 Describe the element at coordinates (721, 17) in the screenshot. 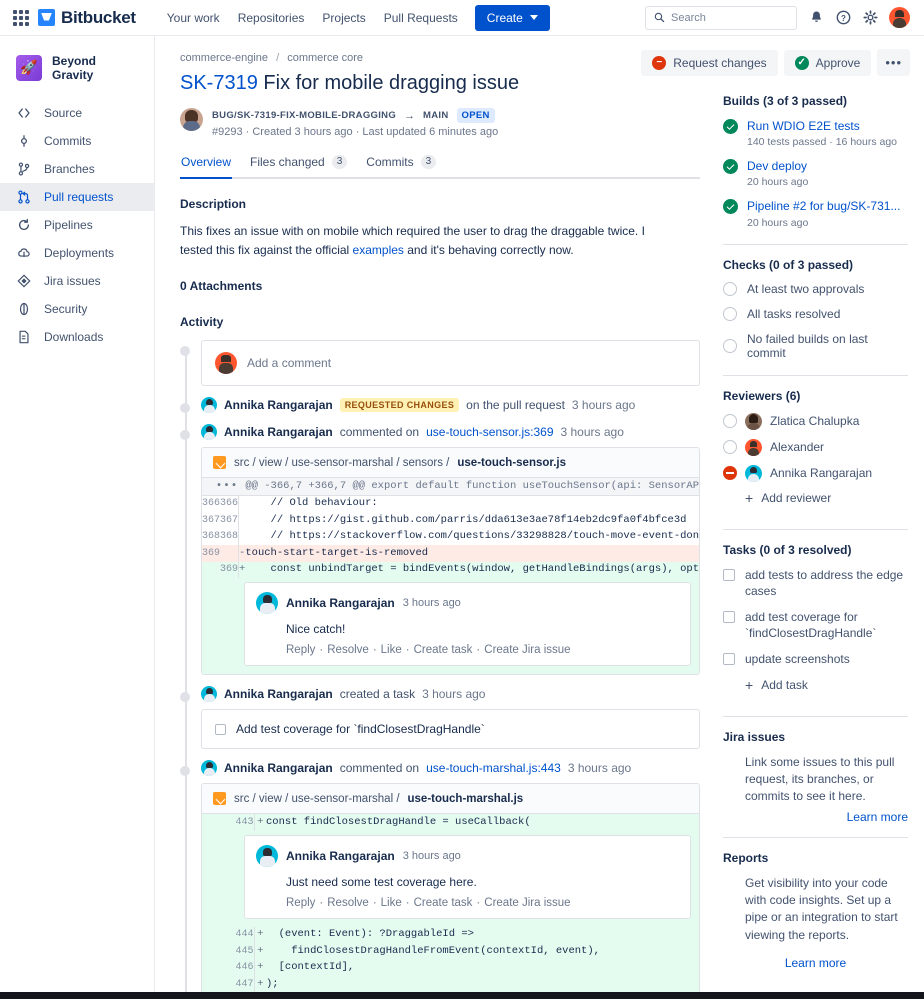

I see `search-input: Search` at that location.